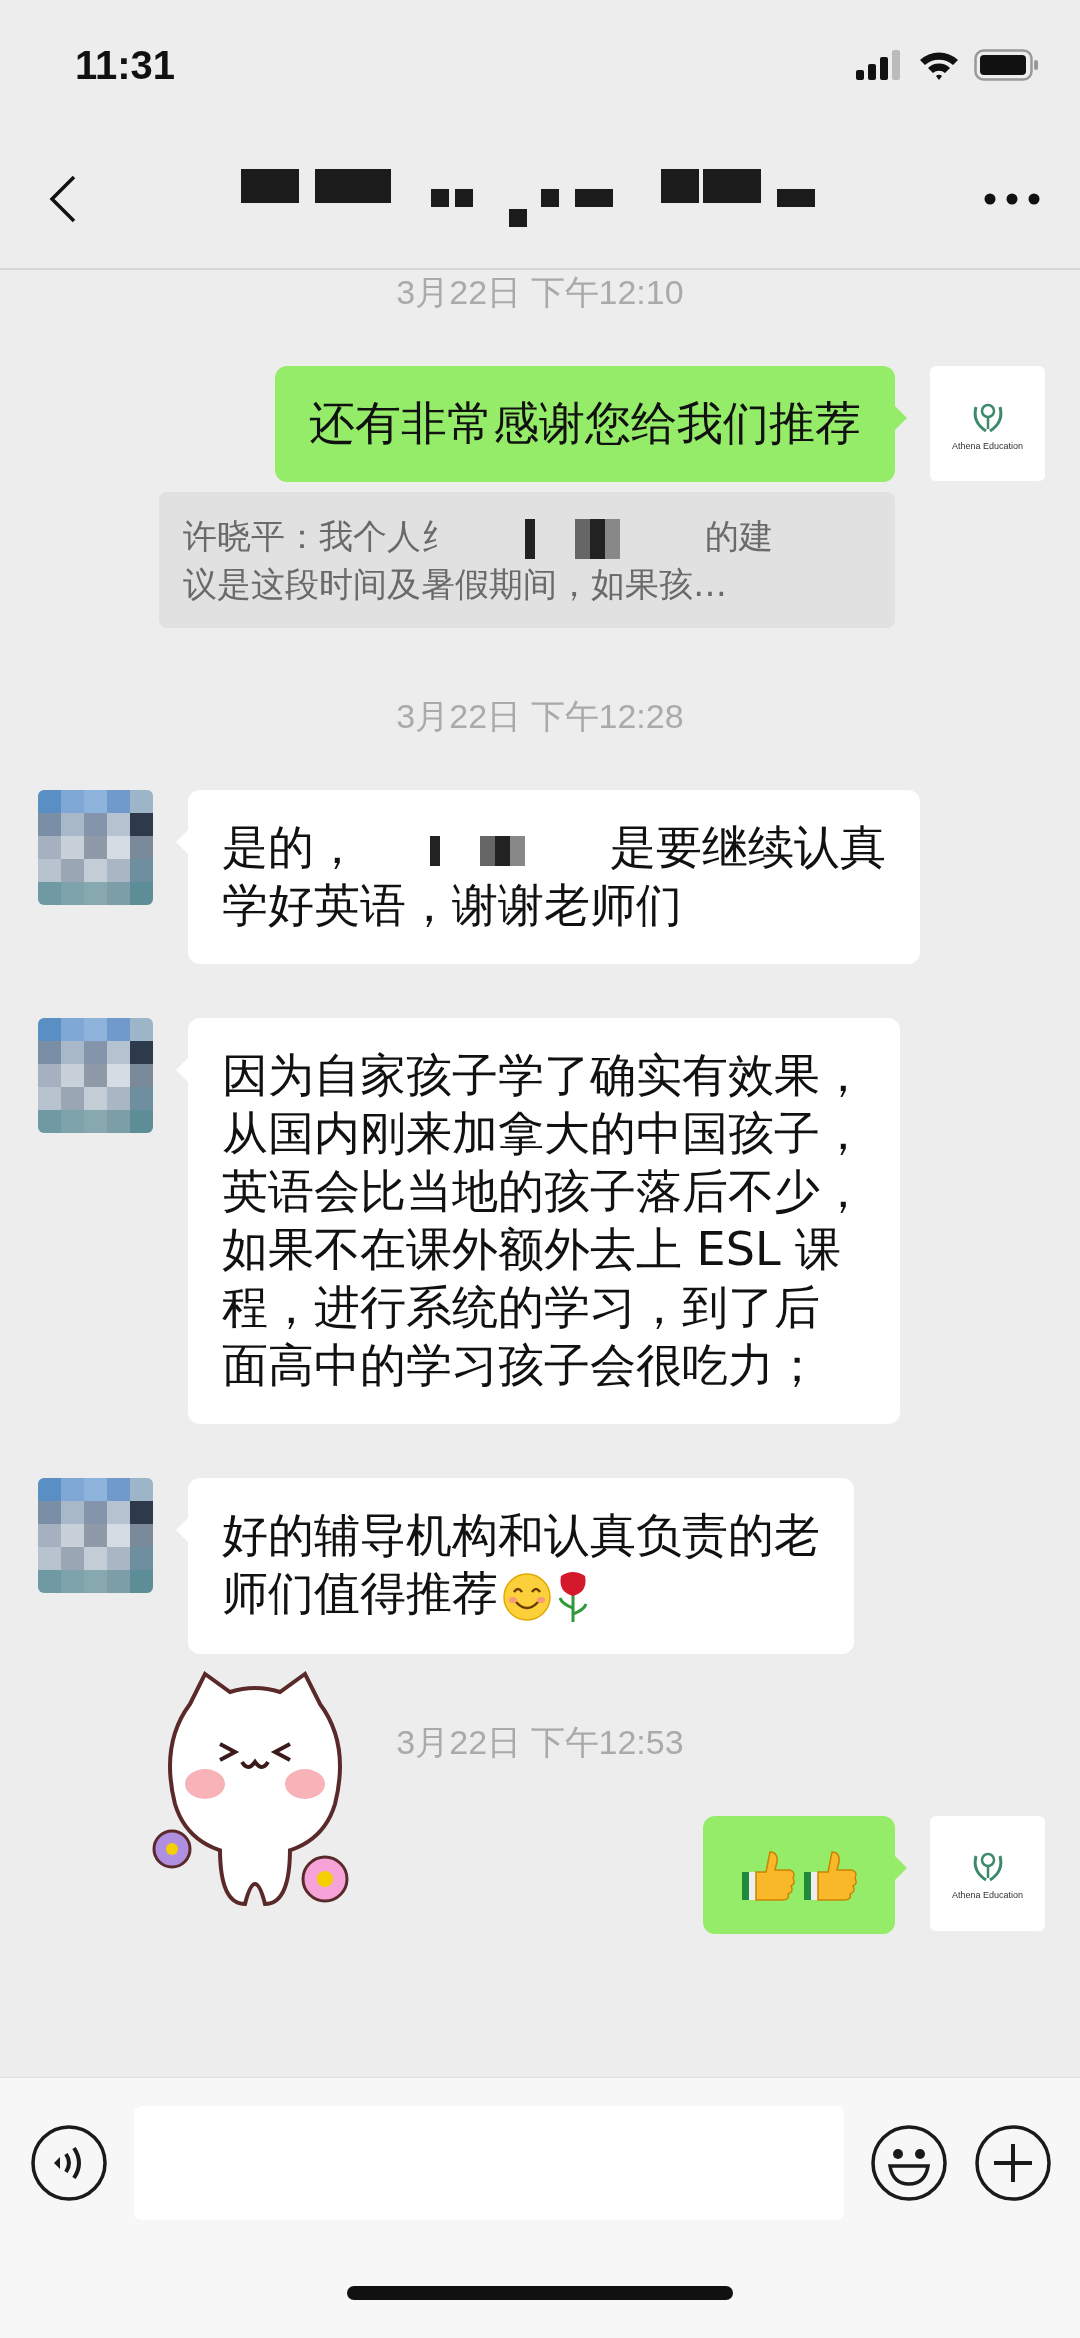  I want to click on emoji-icon, so click(909, 2163).